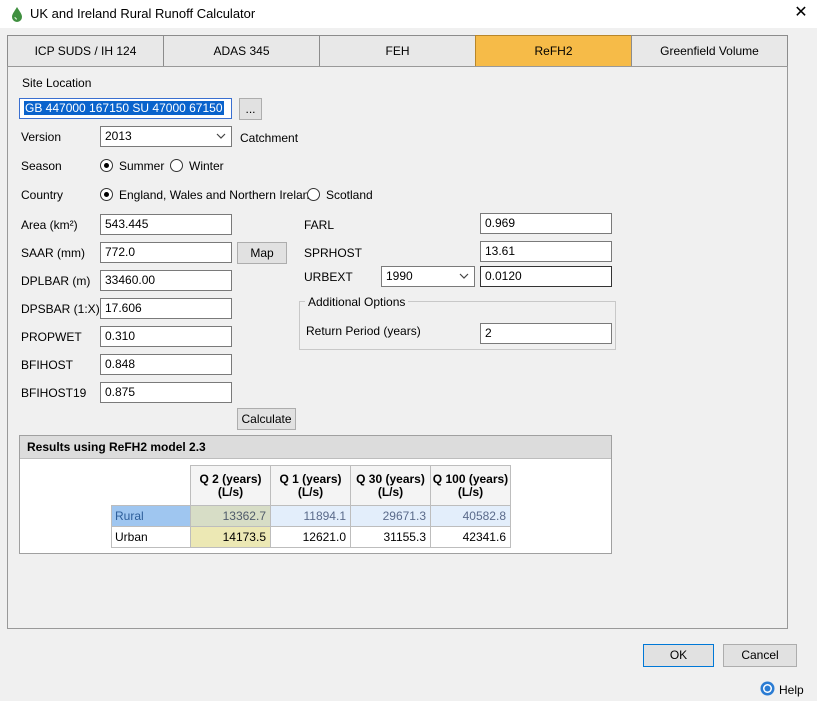 The image size is (817, 701). What do you see at coordinates (41, 166) in the screenshot?
I see `season-label: Season` at bounding box center [41, 166].